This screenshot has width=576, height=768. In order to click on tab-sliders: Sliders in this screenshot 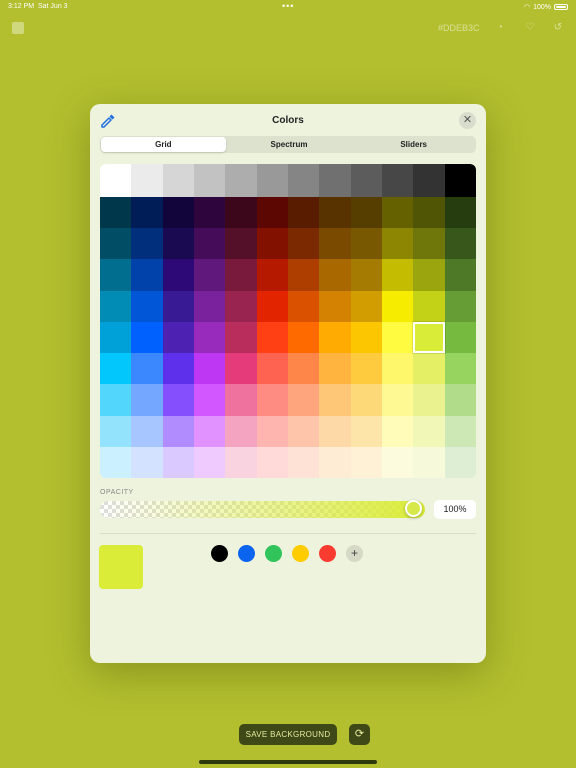, I will do `click(413, 144)`.